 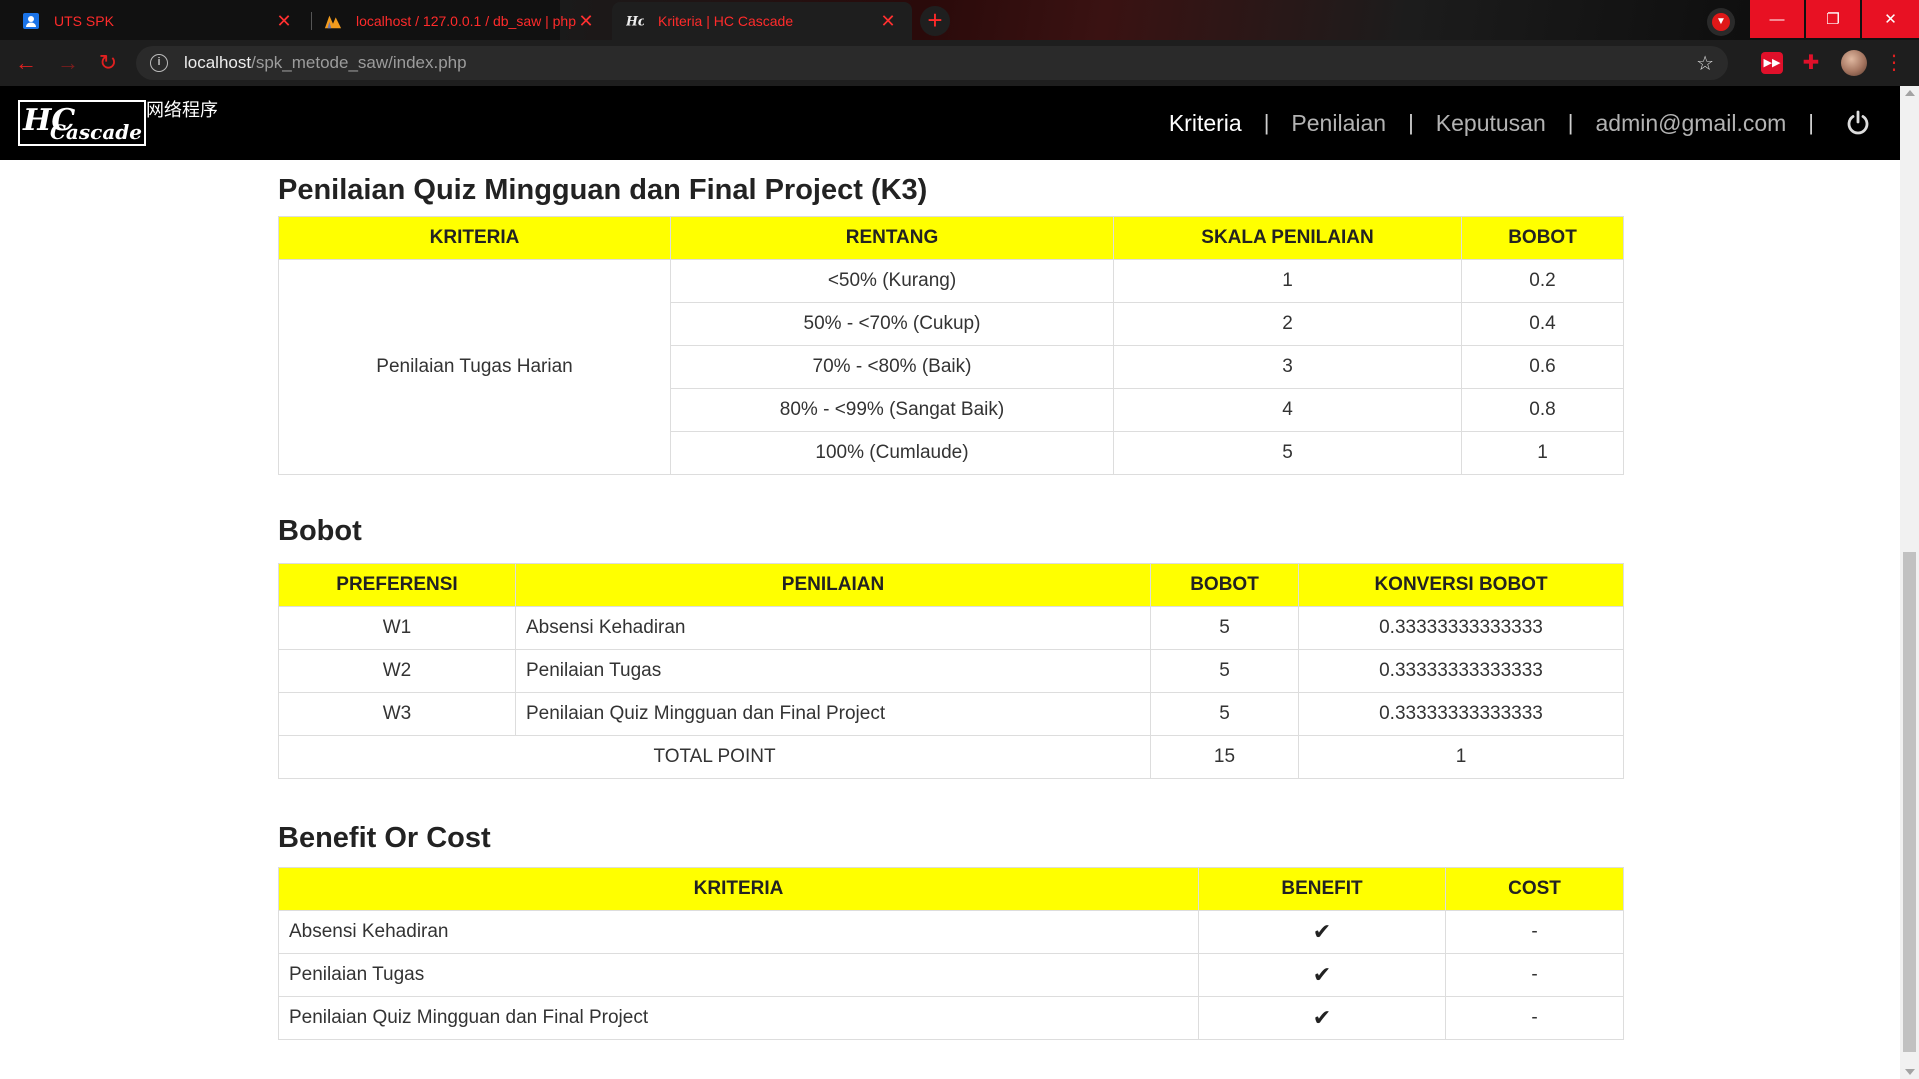 I want to click on page-scrollbar, so click(x=1909, y=582).